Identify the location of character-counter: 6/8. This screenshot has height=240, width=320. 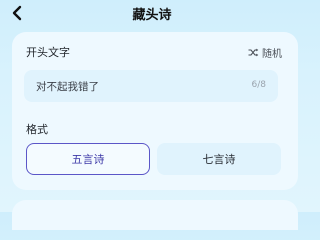
(258, 85).